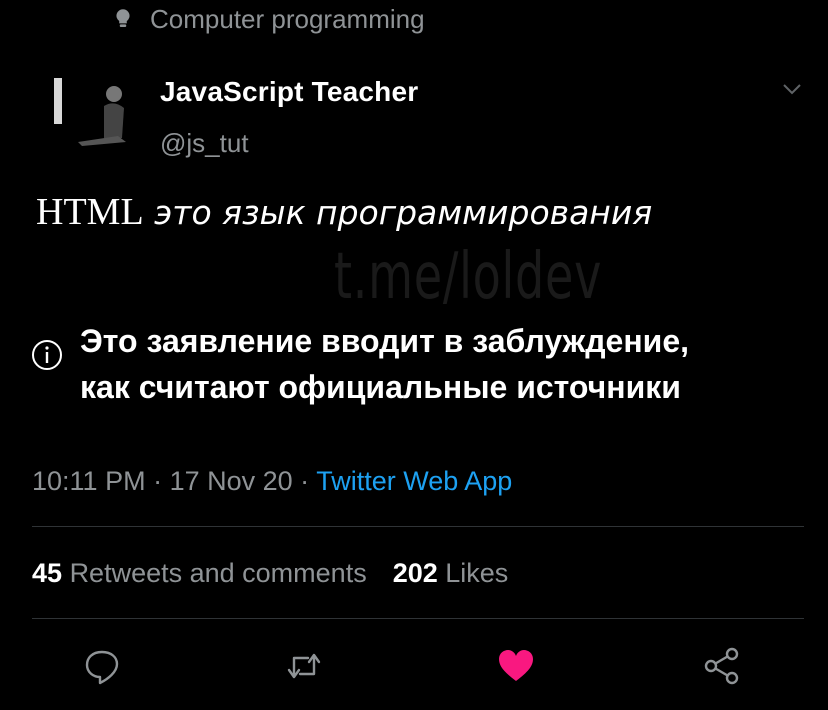 The width and height of the screenshot is (828, 710). I want to click on watermark: t.me/loldev, so click(468, 277).